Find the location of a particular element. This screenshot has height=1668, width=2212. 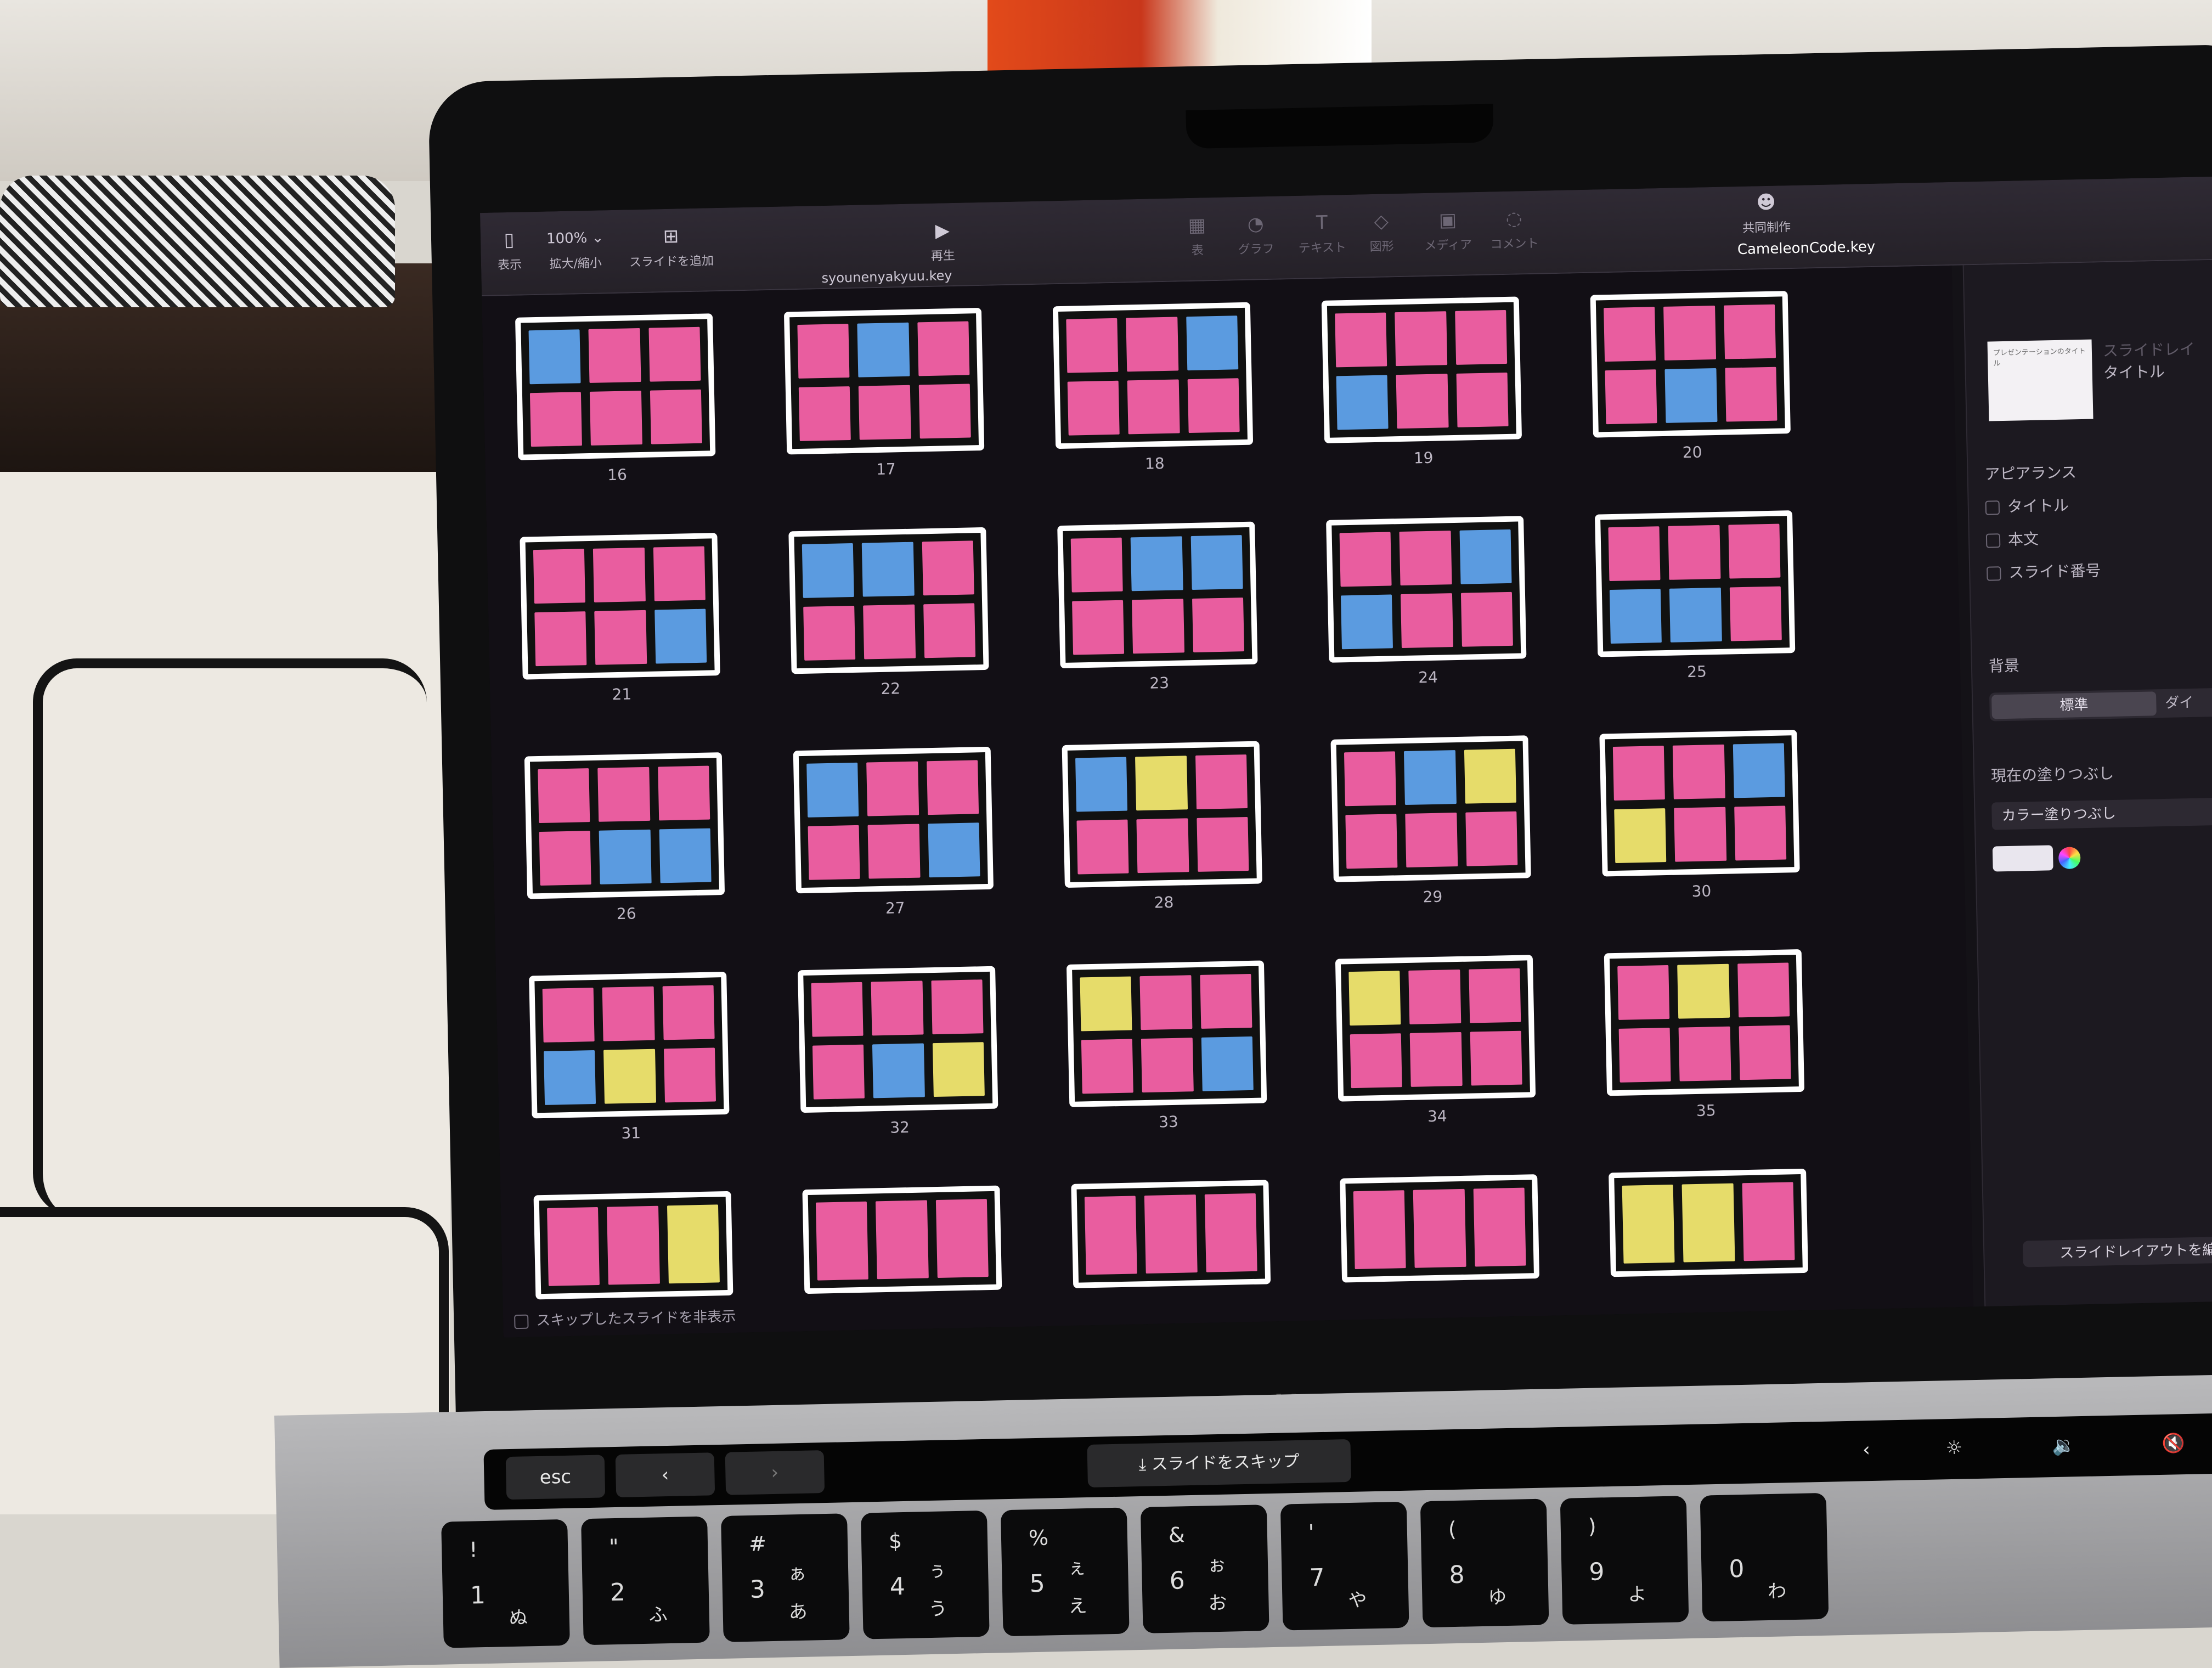

key-legend: 9 is located at coordinates (1596, 1572).